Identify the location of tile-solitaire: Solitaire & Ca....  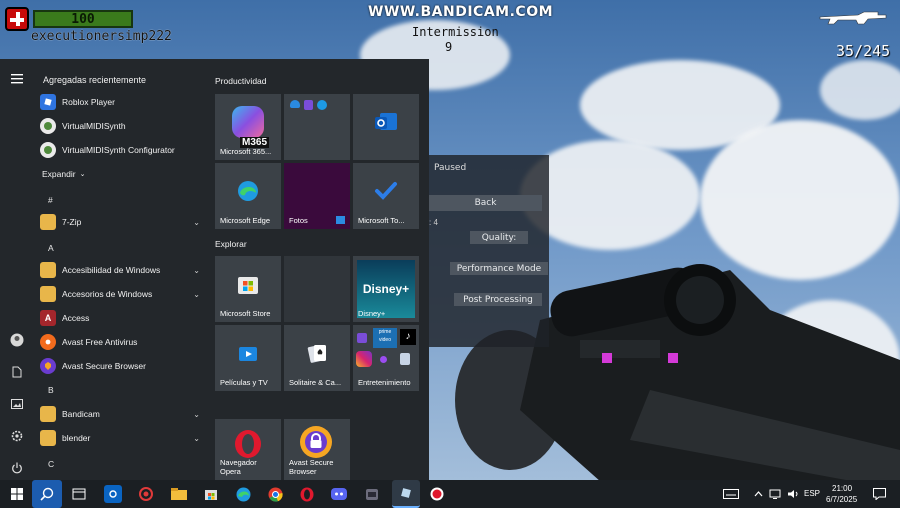
(317, 358).